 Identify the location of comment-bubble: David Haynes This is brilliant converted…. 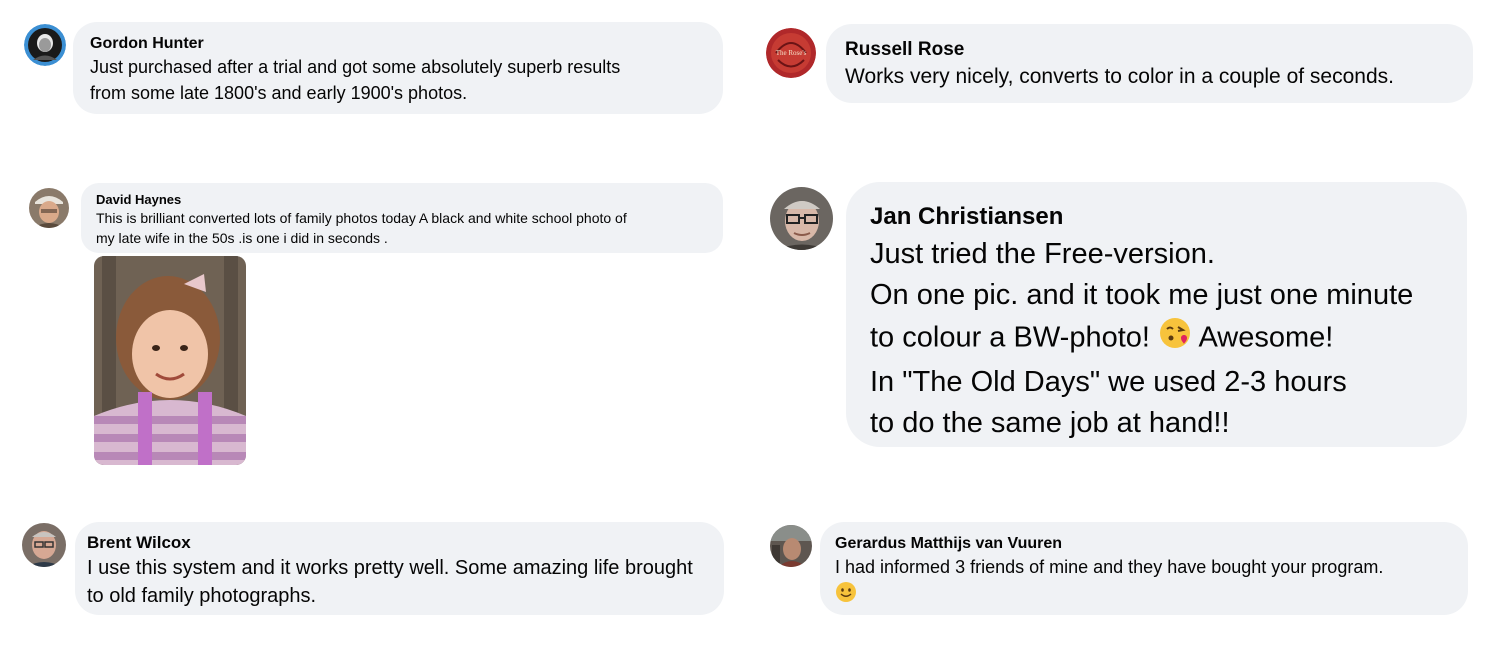
(402, 218).